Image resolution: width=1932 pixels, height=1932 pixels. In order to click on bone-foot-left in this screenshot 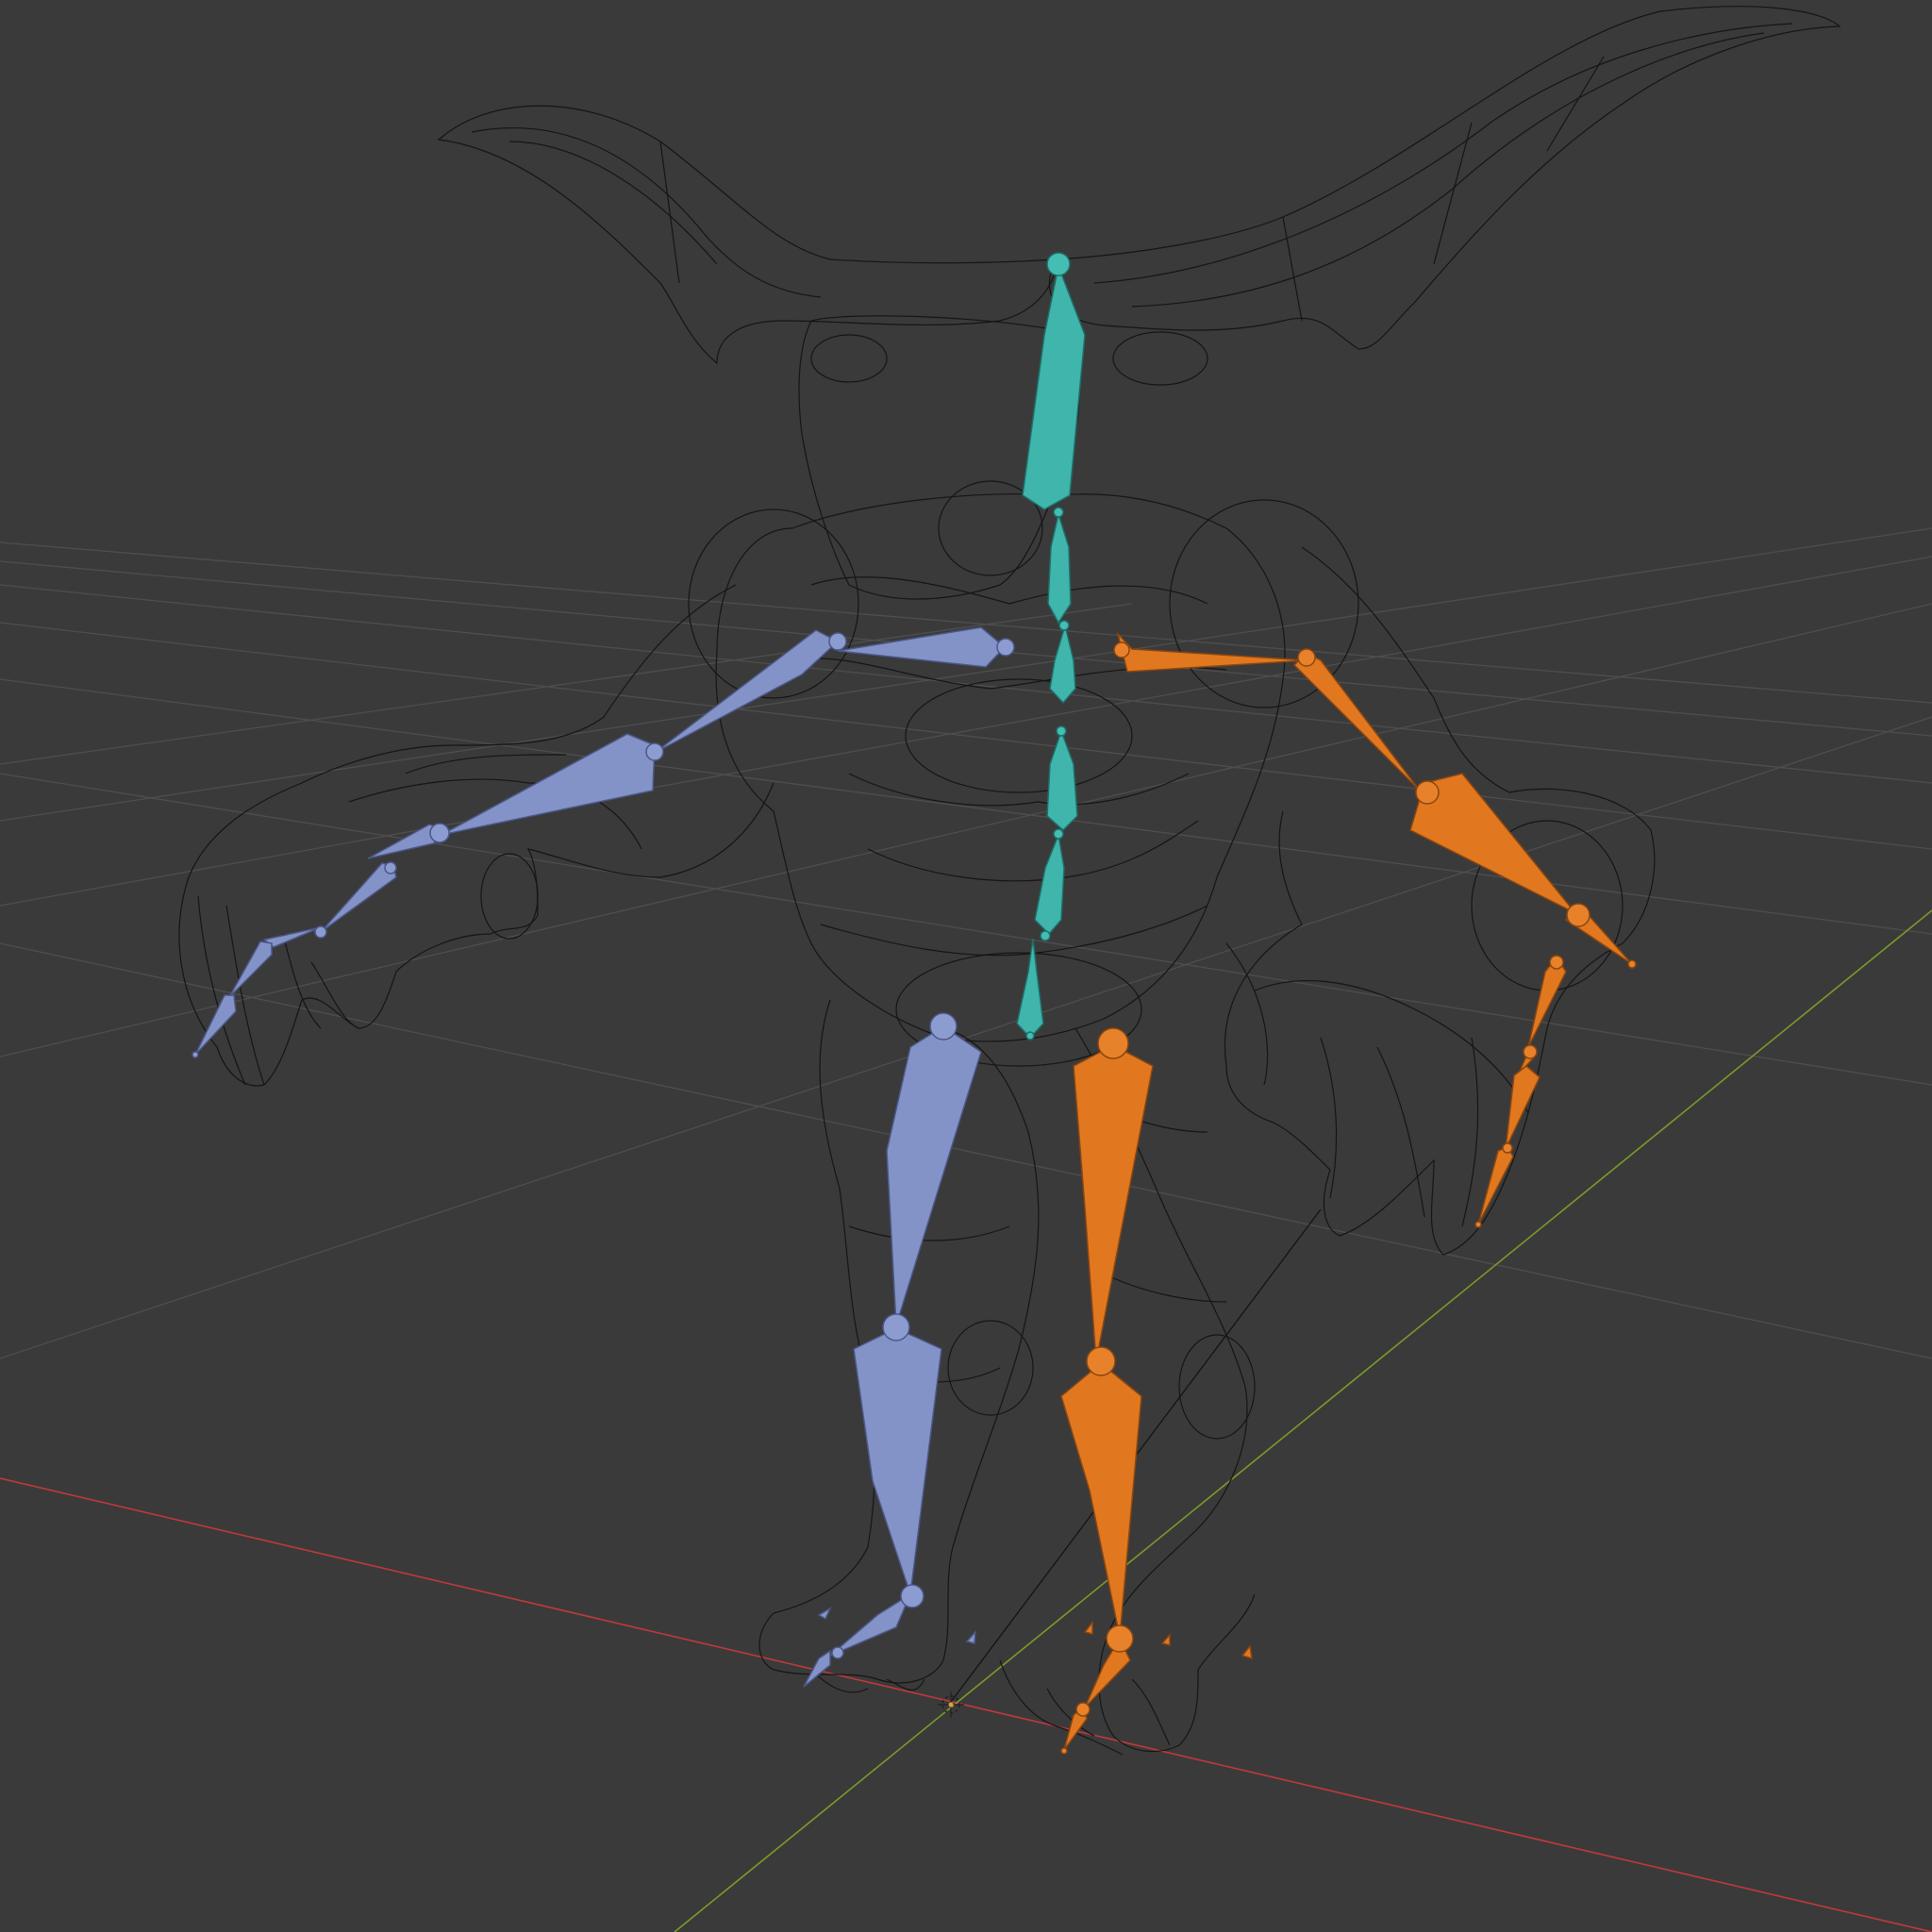, I will do `click(871, 1625)`.